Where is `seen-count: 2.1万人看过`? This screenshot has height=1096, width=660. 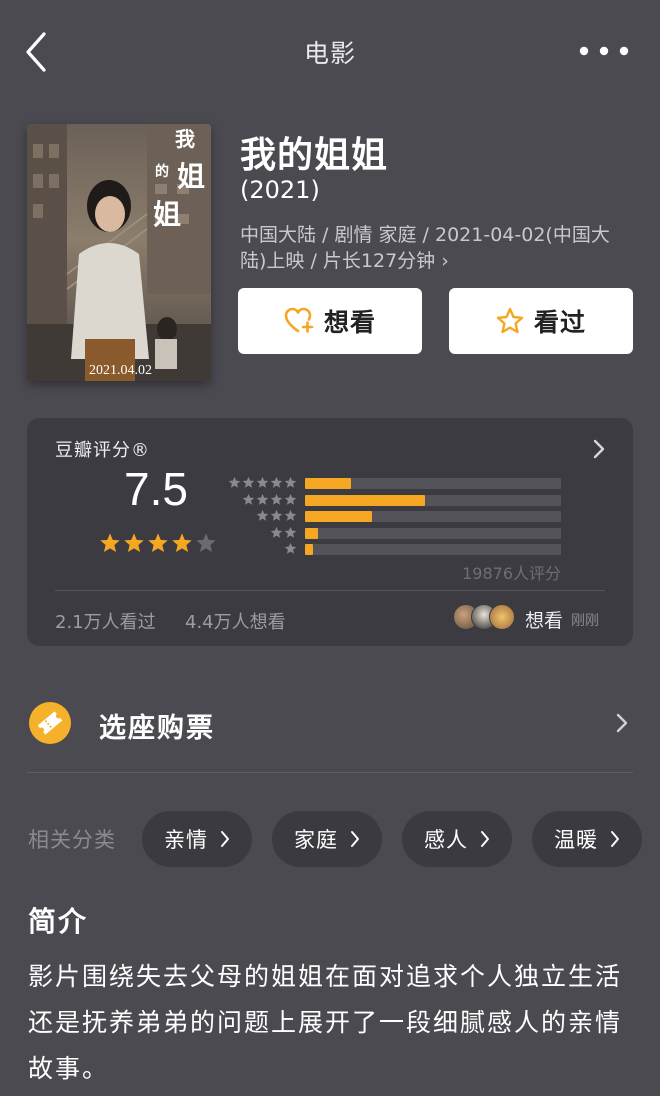 seen-count: 2.1万人看过 is located at coordinates (105, 622).